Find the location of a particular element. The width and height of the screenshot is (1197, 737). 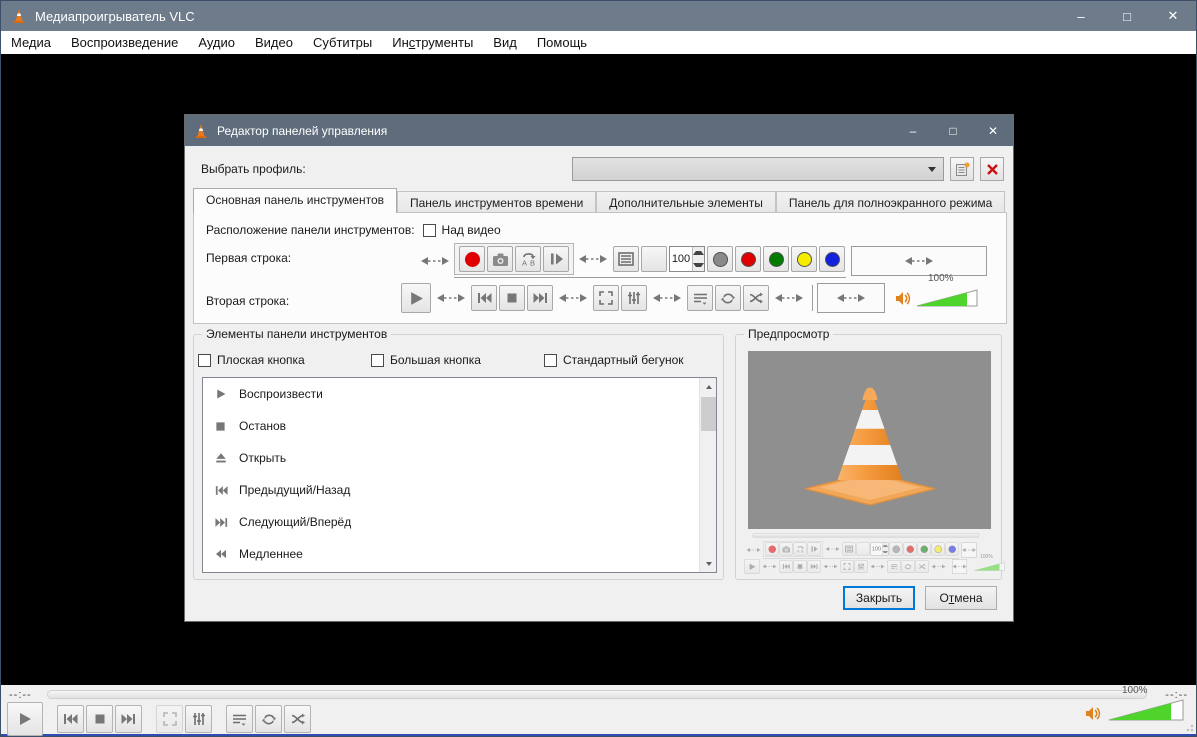

list-item: Воспроизвести is located at coordinates (459, 394).